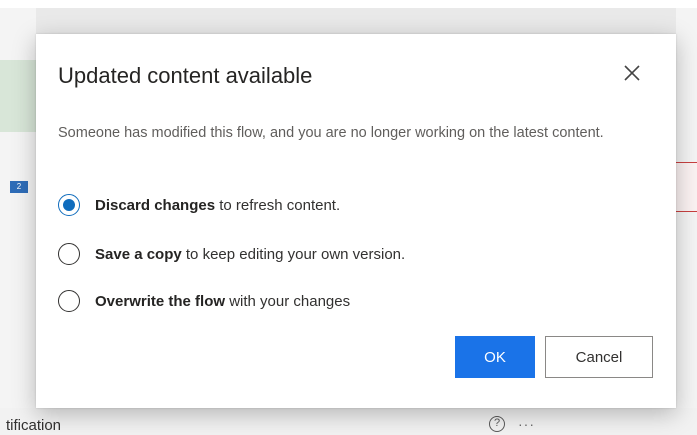 The height and width of the screenshot is (435, 697). I want to click on option-label: Discard changes to refresh content., so click(217, 205).